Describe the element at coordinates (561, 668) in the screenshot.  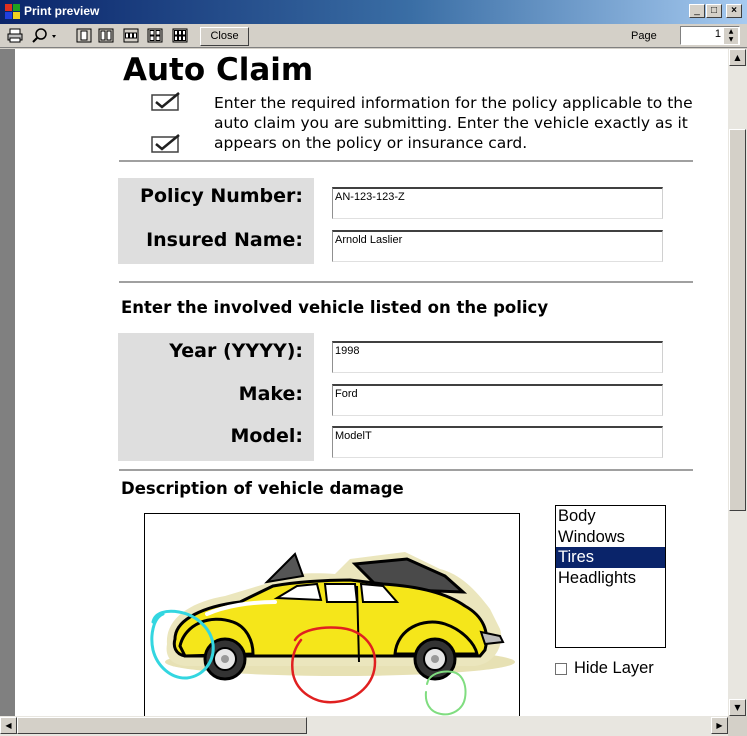
I see `hide-layer-checkbox` at that location.